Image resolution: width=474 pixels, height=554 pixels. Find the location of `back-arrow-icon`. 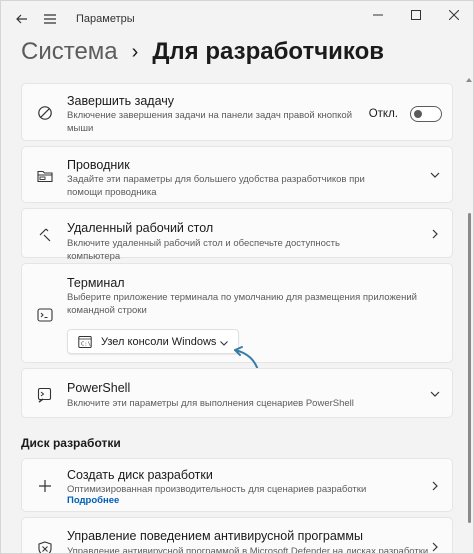

back-arrow-icon is located at coordinates (22, 19).